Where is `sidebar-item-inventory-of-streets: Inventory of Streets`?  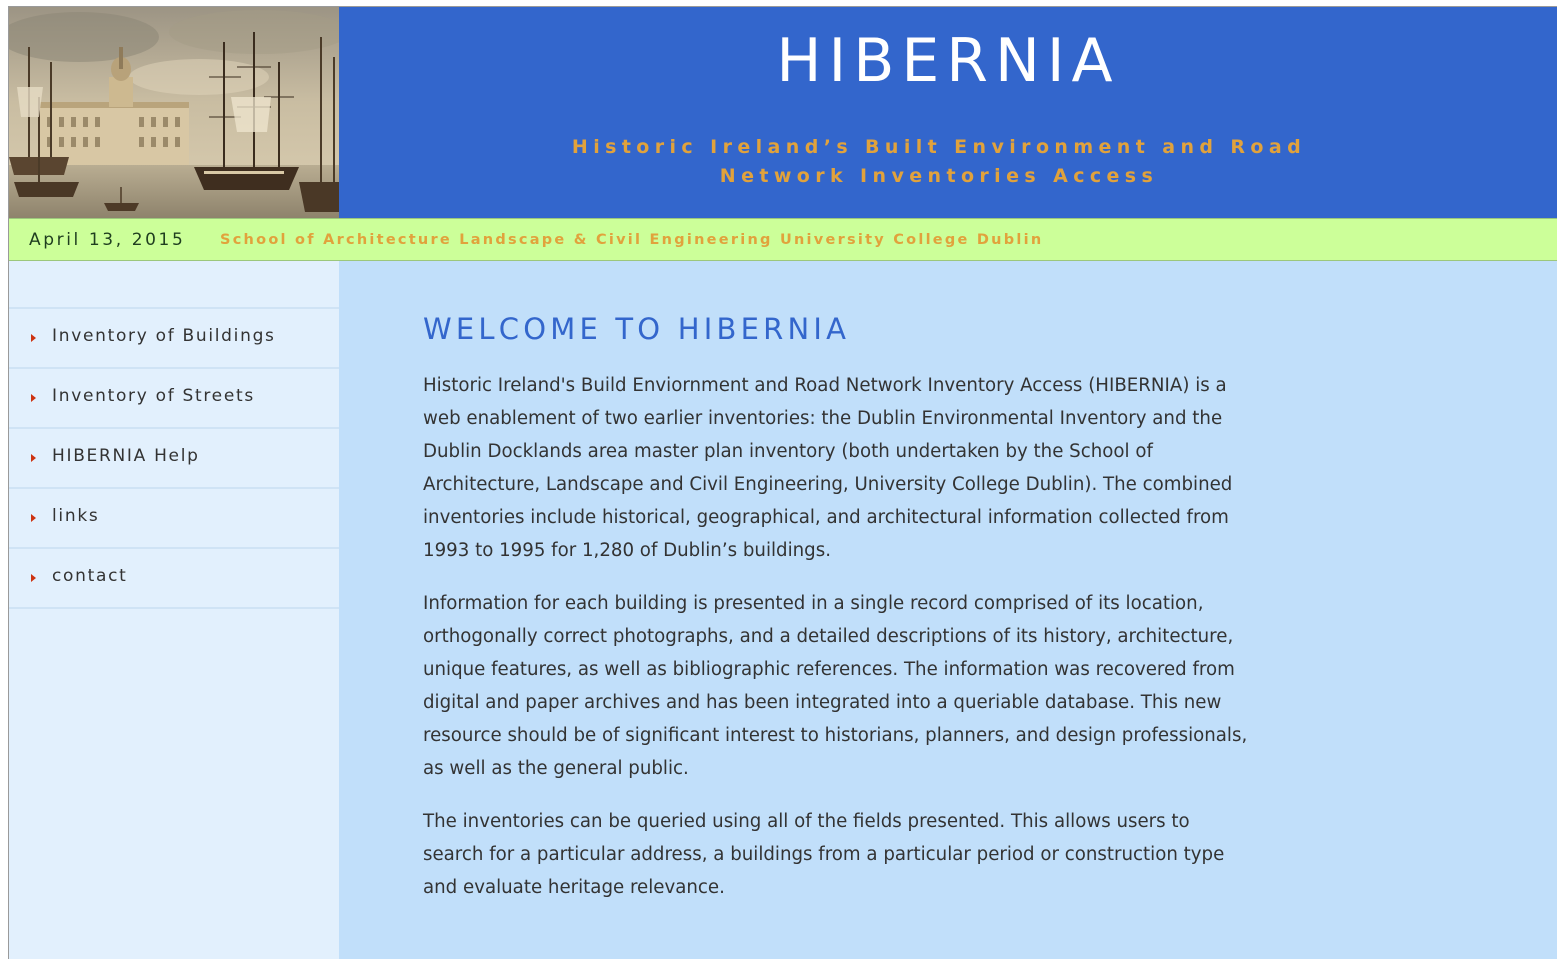 sidebar-item-inventory-of-streets: Inventory of Streets is located at coordinates (174, 399).